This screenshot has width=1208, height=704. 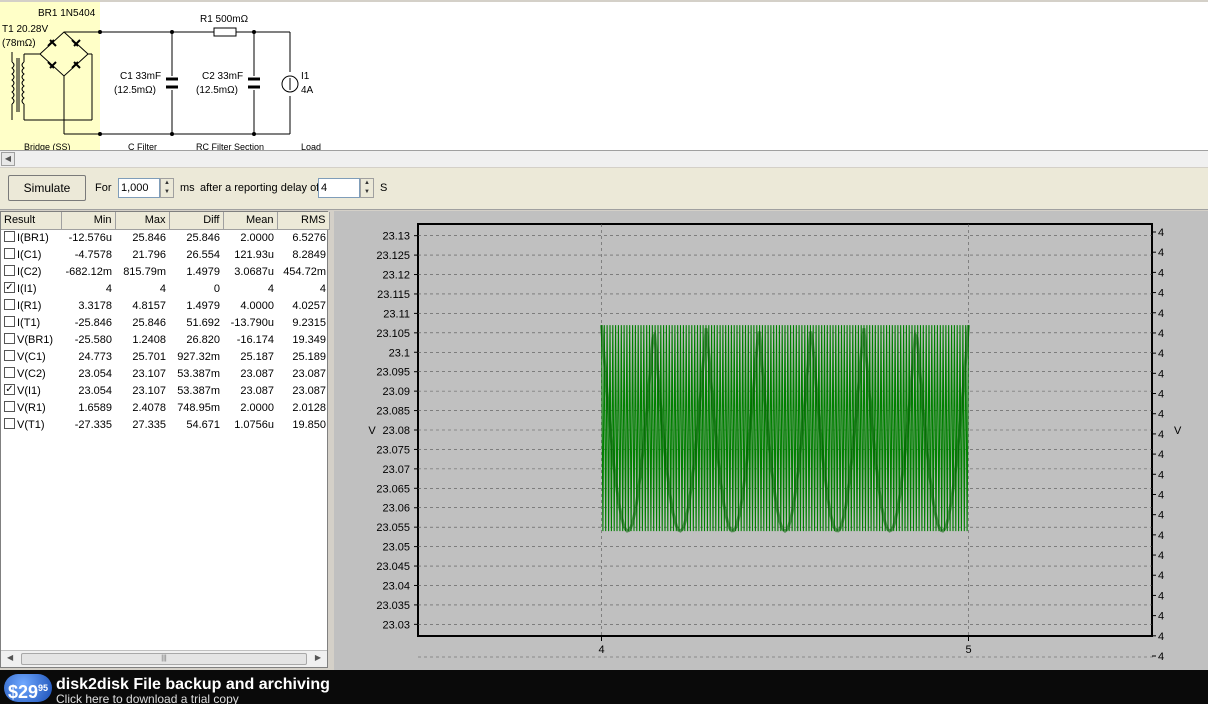 What do you see at coordinates (29, 322) in the screenshot?
I see `result-name: I(T1)` at bounding box center [29, 322].